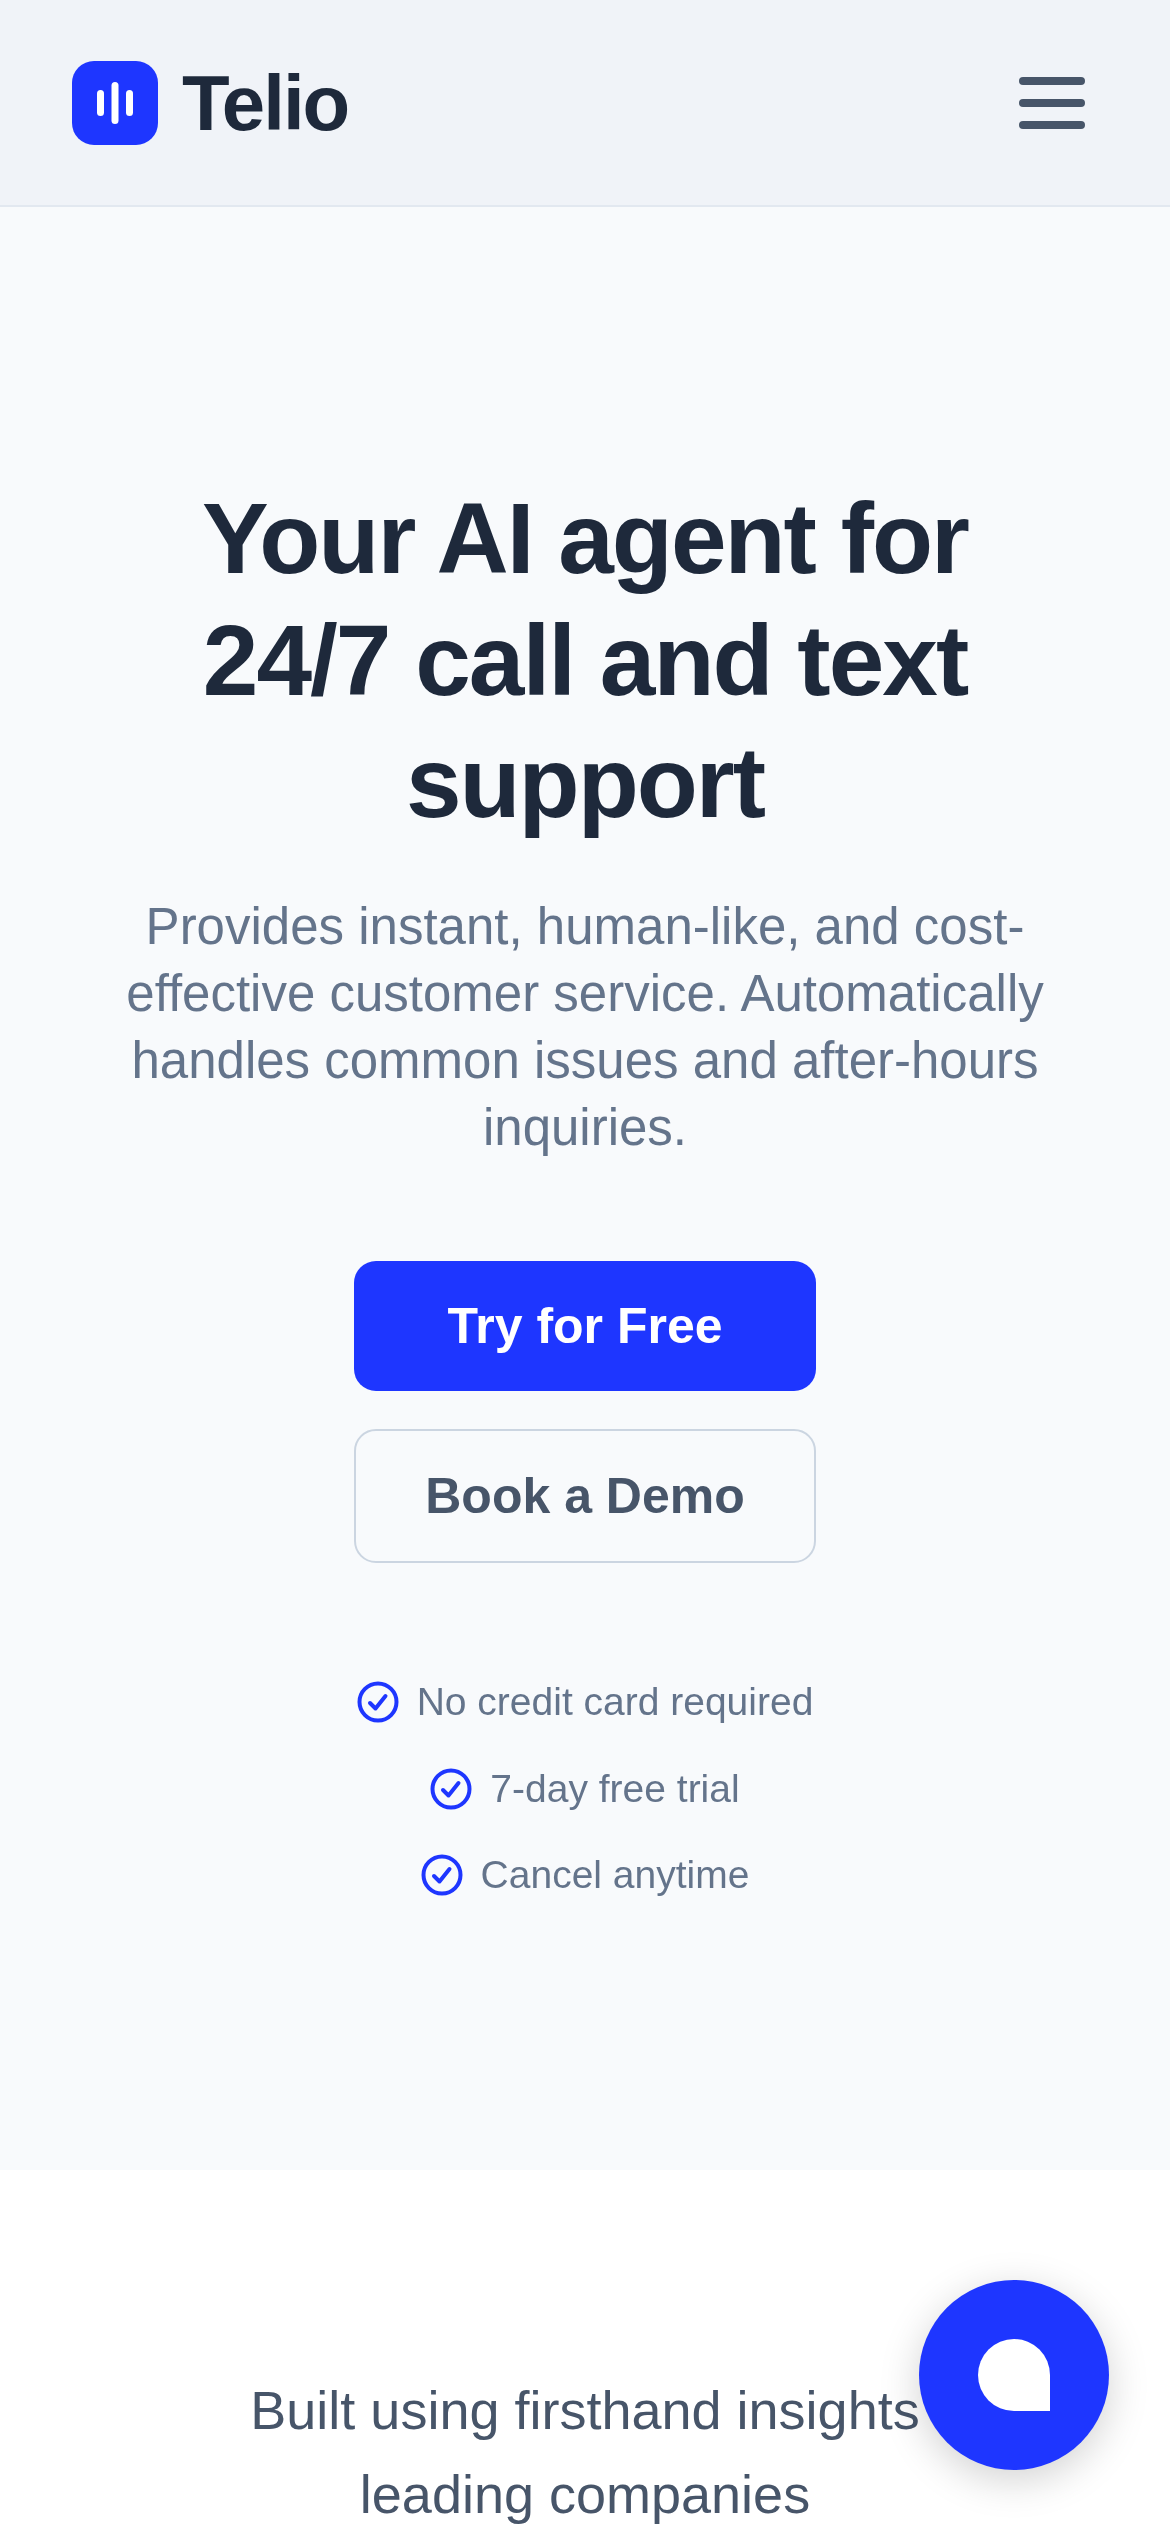 This screenshot has width=1170, height=2532. Describe the element at coordinates (615, 1702) in the screenshot. I see `feature-text: No credit card required` at that location.